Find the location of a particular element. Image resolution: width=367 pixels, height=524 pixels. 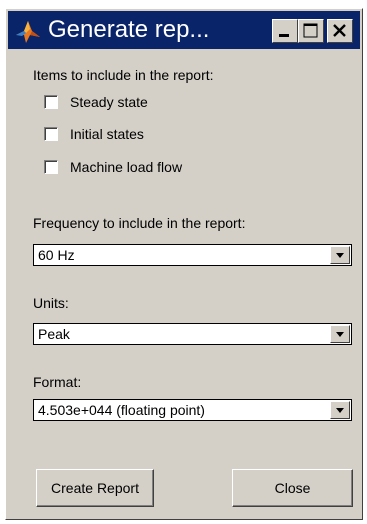

units-selected-value: Peak is located at coordinates (54, 334).